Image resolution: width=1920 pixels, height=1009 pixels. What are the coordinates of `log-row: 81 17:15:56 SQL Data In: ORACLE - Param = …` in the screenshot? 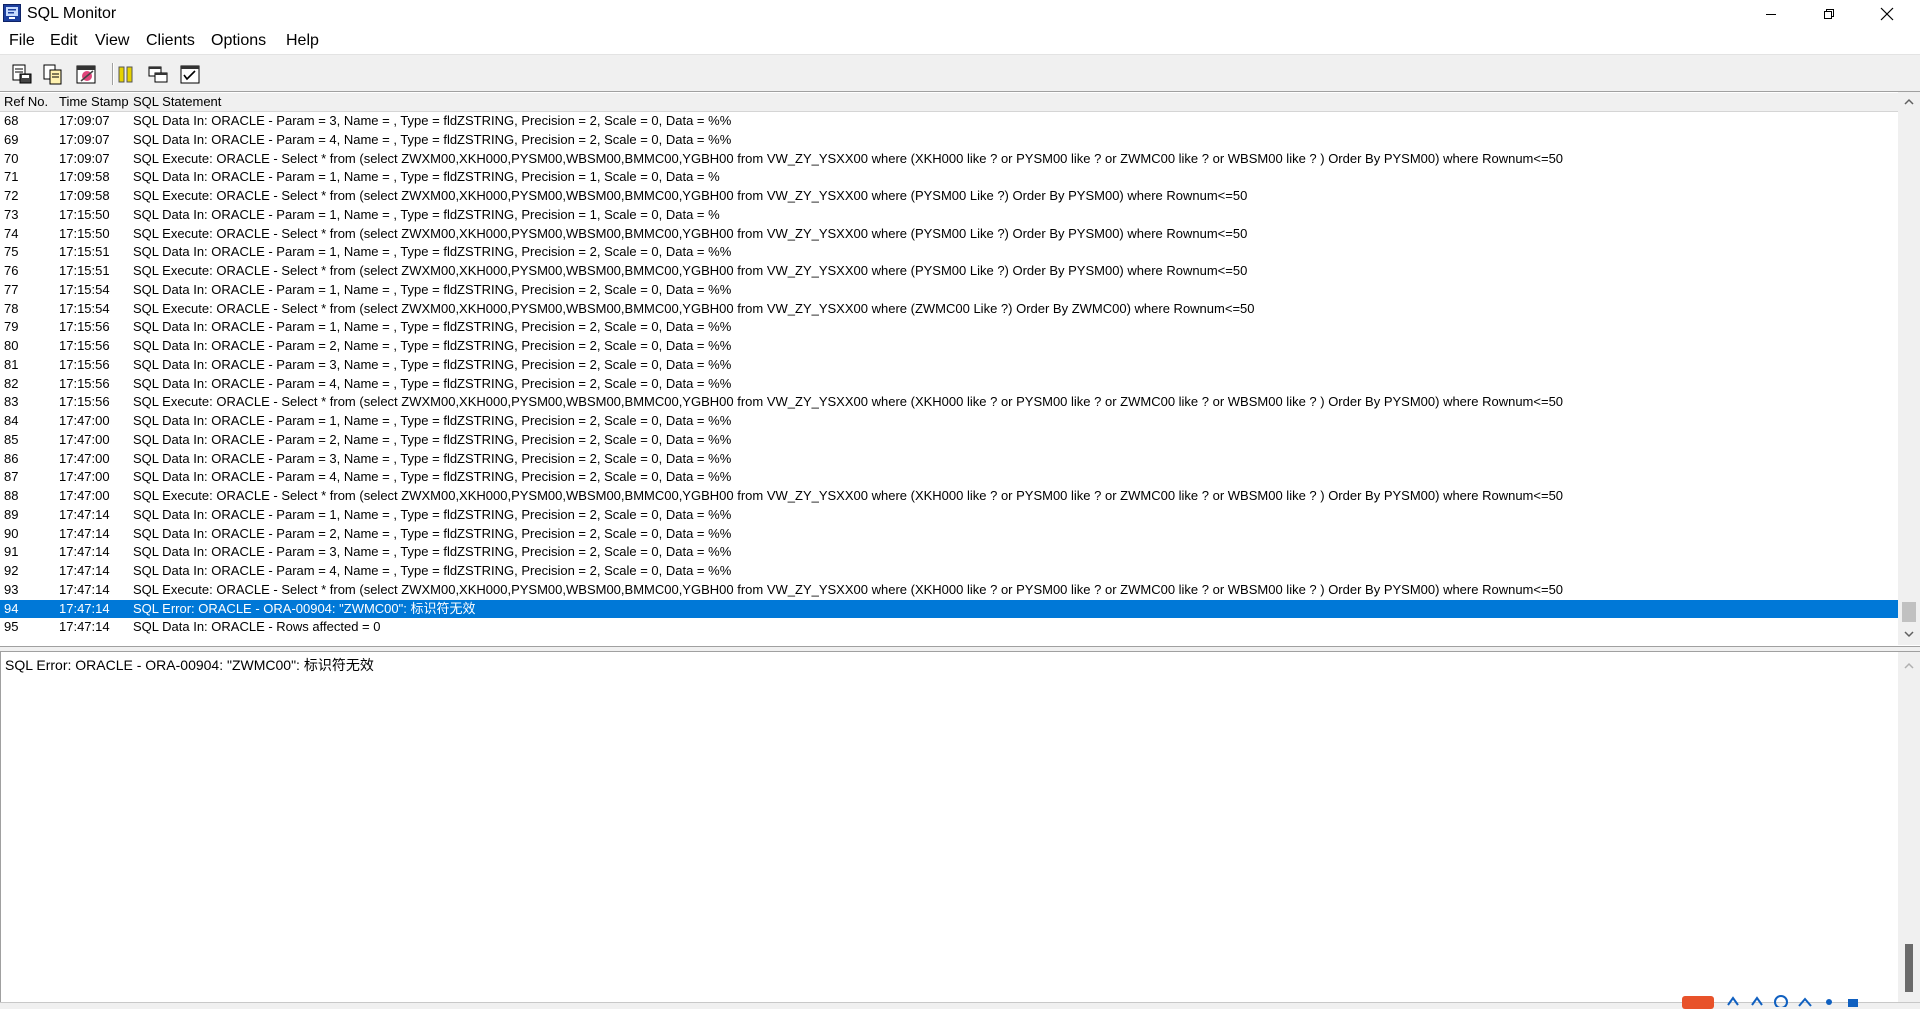 It's located at (949, 365).